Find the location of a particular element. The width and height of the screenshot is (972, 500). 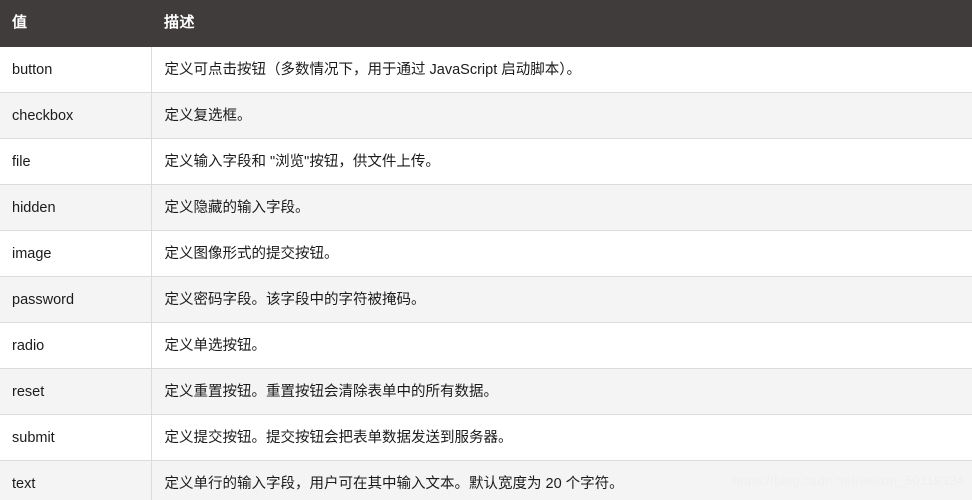

cell-input-type-description: 定义复选框。 is located at coordinates (561, 115).